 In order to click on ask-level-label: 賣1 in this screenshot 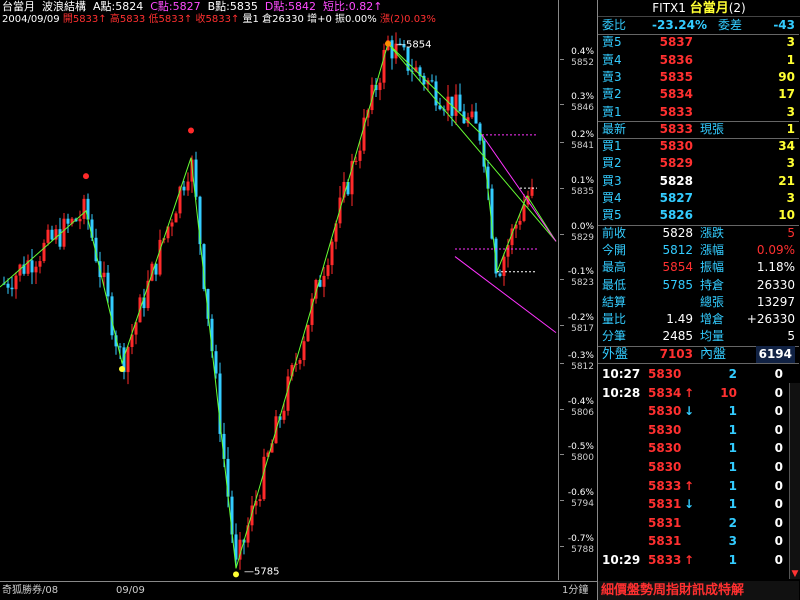, I will do `click(612, 111)`.